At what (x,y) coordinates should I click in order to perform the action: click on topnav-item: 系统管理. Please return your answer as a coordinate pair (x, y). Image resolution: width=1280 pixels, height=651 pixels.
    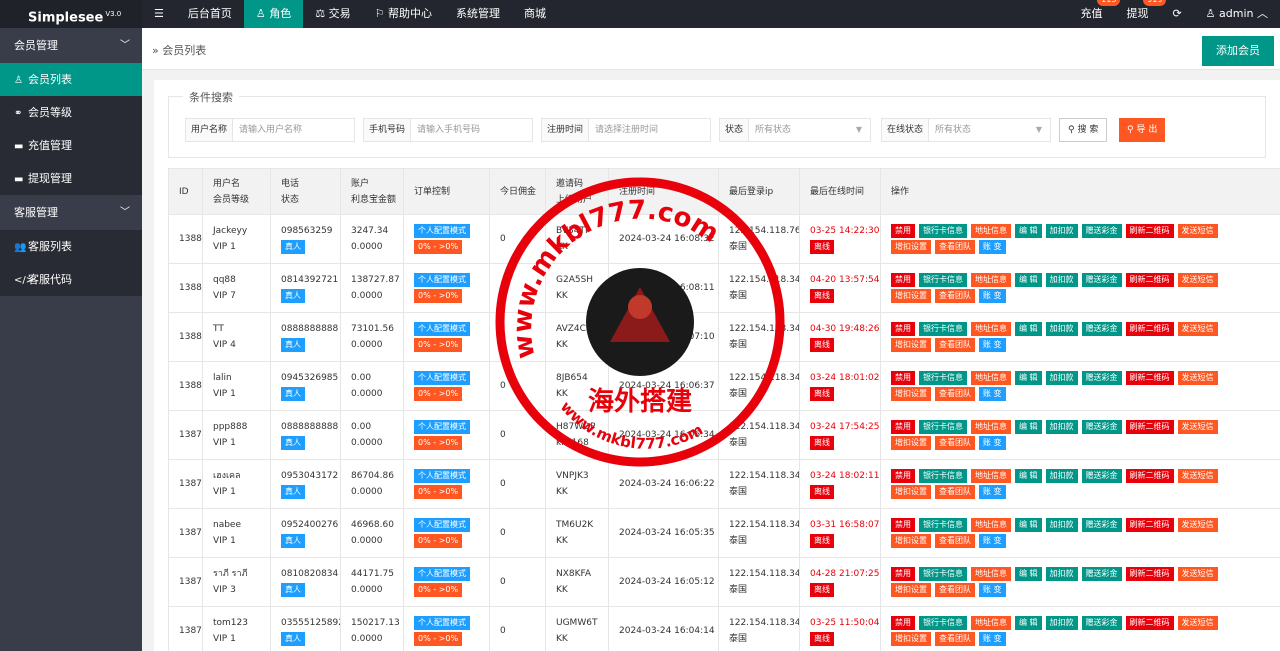
    Looking at the image, I should click on (478, 14).